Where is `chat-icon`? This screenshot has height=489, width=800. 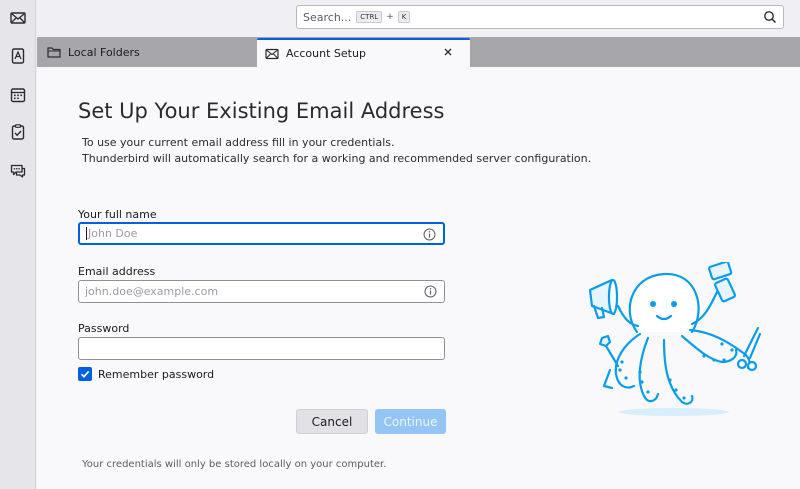
chat-icon is located at coordinates (18, 171).